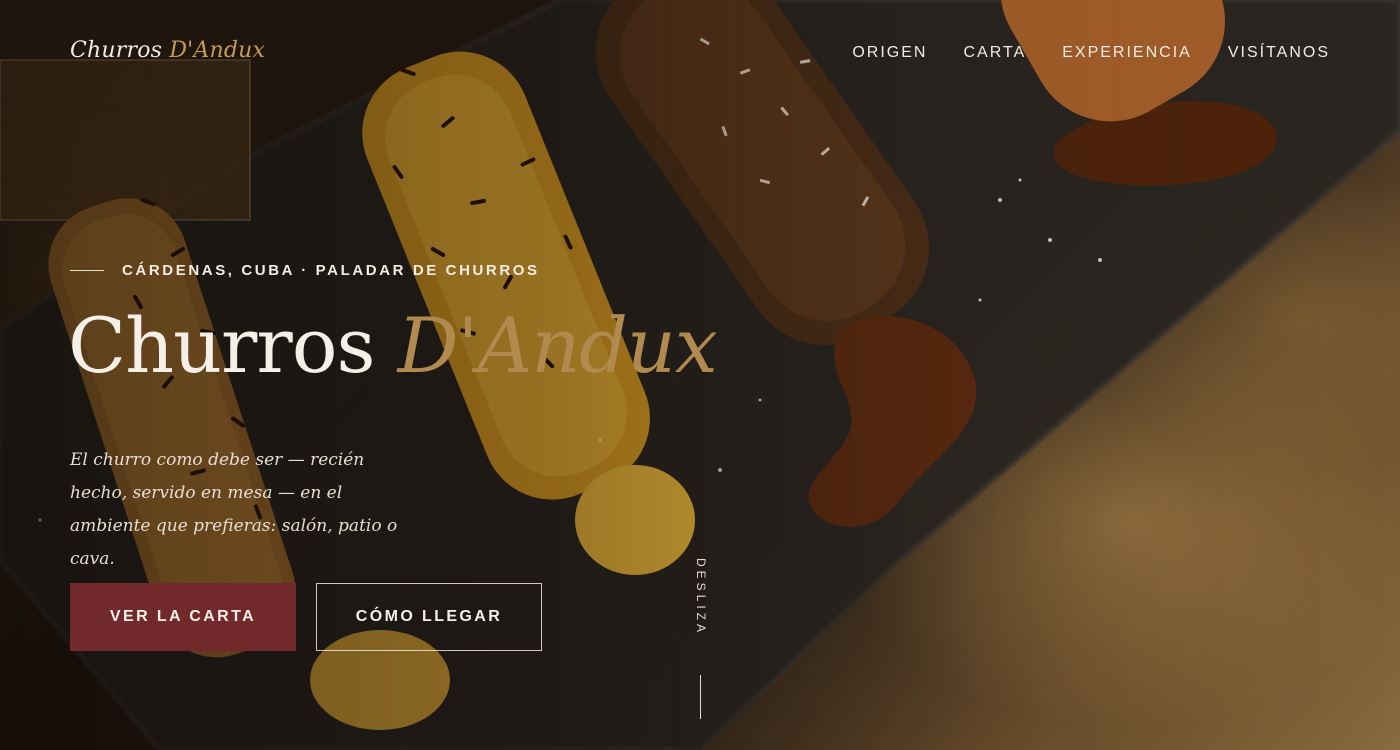  What do you see at coordinates (1127, 53) in the screenshot?
I see `nav-item-experiencia: EXPERIENCIA` at bounding box center [1127, 53].